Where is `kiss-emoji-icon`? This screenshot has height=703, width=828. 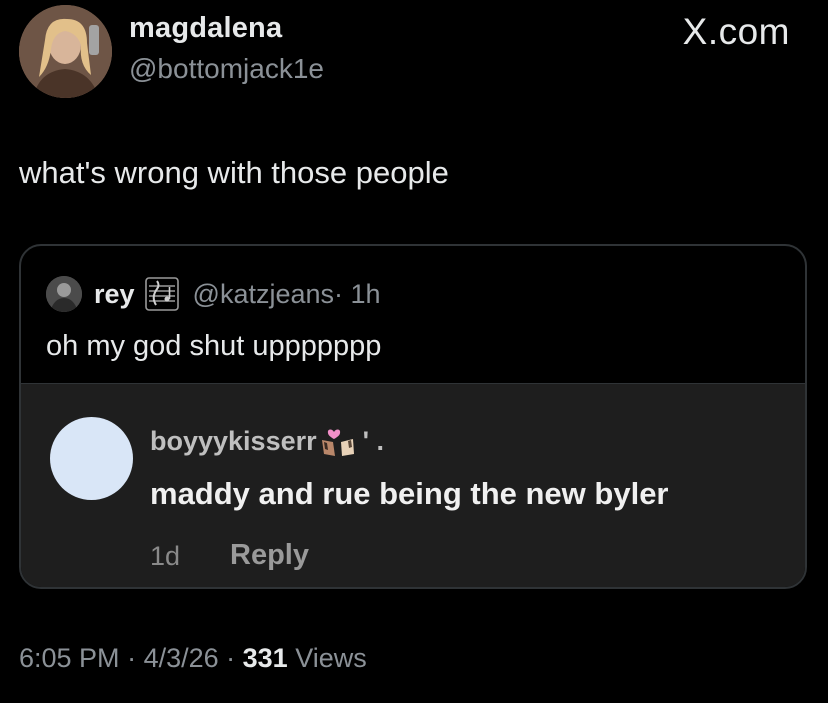
kiss-emoji-icon is located at coordinates (337, 442).